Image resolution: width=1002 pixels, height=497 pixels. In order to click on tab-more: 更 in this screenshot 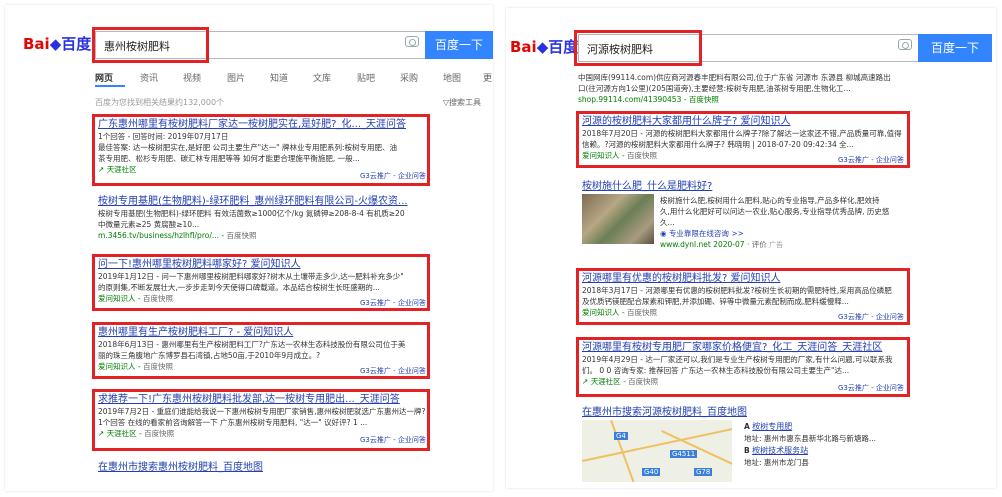, I will do `click(487, 77)`.